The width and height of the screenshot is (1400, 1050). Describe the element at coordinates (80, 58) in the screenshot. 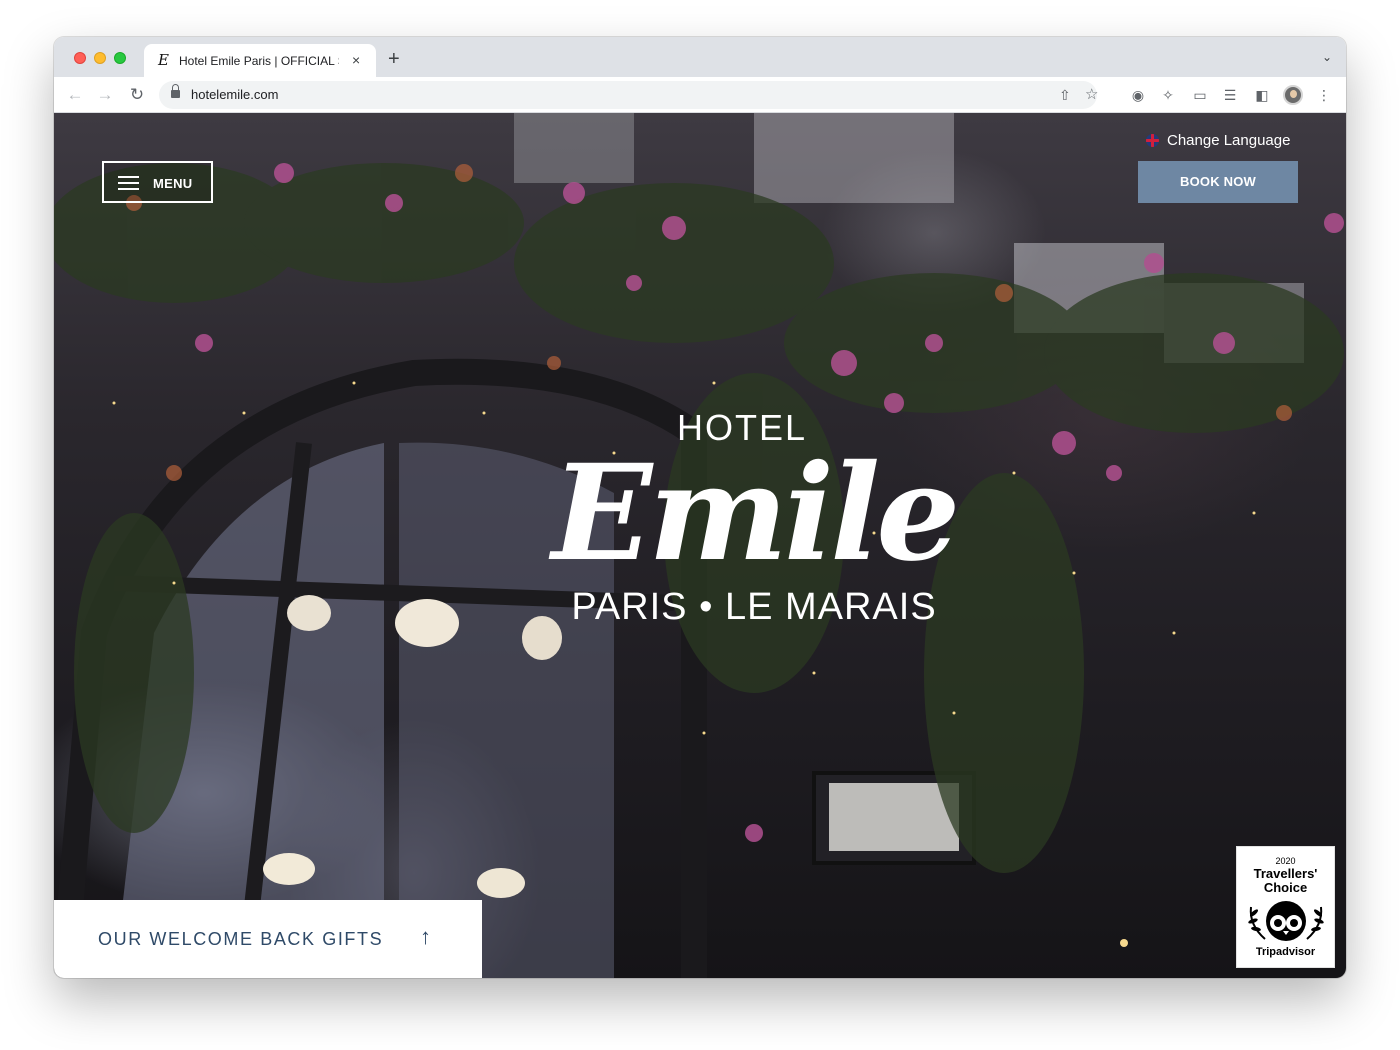

I see `close-window-button` at that location.